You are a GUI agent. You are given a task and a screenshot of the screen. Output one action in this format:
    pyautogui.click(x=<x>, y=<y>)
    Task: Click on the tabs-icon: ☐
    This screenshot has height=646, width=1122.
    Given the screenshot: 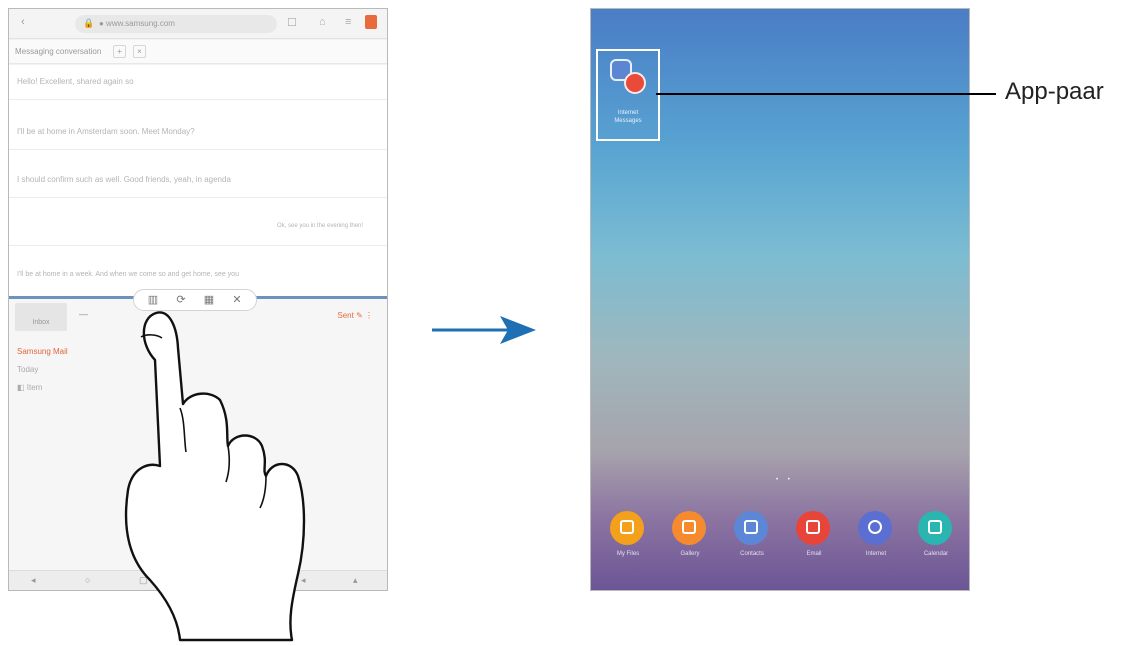 What is the action you would take?
    pyautogui.click(x=292, y=22)
    